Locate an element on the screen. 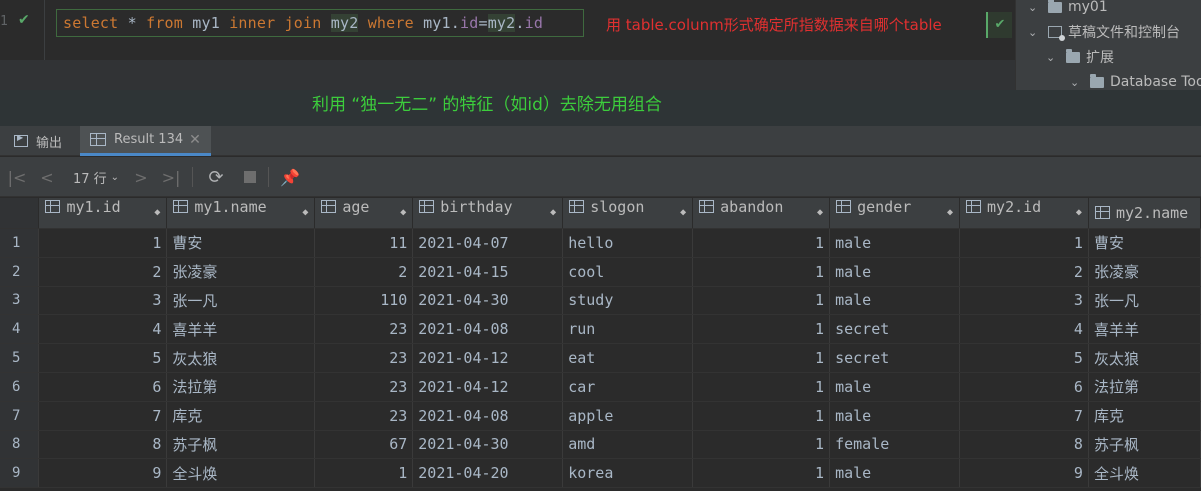 Image resolution: width=1201 pixels, height=491 pixels. column-header: my1.name ◆ is located at coordinates (241, 213).